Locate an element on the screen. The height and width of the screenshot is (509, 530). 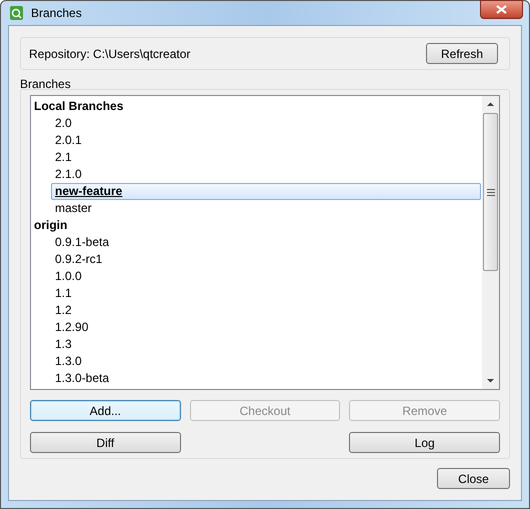
branch-item: 2.0.1 is located at coordinates (266, 140).